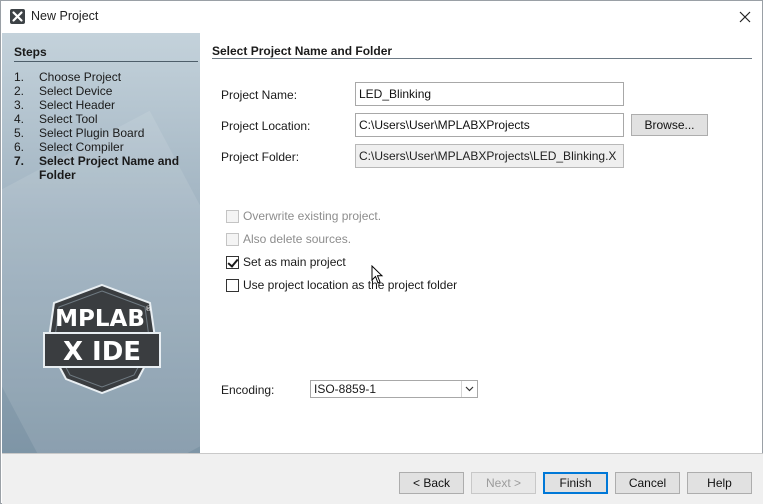 The width and height of the screenshot is (763, 504). What do you see at coordinates (80, 77) in the screenshot?
I see `step-label: Choose Project` at bounding box center [80, 77].